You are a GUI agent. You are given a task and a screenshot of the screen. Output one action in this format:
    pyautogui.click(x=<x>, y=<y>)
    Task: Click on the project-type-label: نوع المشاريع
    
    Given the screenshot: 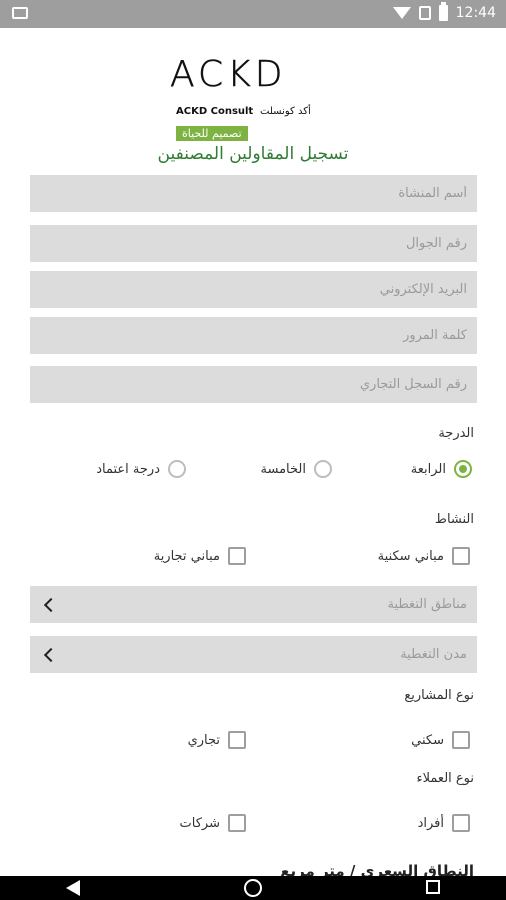 What is the action you would take?
    pyautogui.click(x=439, y=695)
    